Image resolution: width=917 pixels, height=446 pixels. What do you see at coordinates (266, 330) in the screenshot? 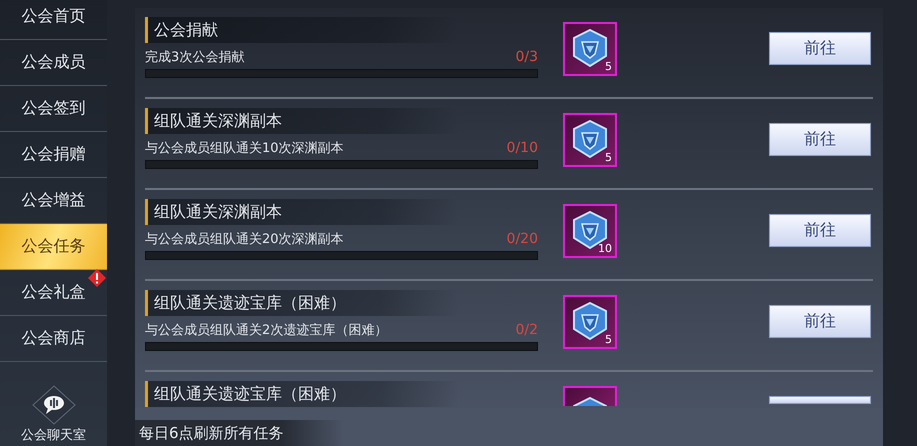
I see `task-description: 与公会成员组队通关2次遗迹宝库（困难）` at bounding box center [266, 330].